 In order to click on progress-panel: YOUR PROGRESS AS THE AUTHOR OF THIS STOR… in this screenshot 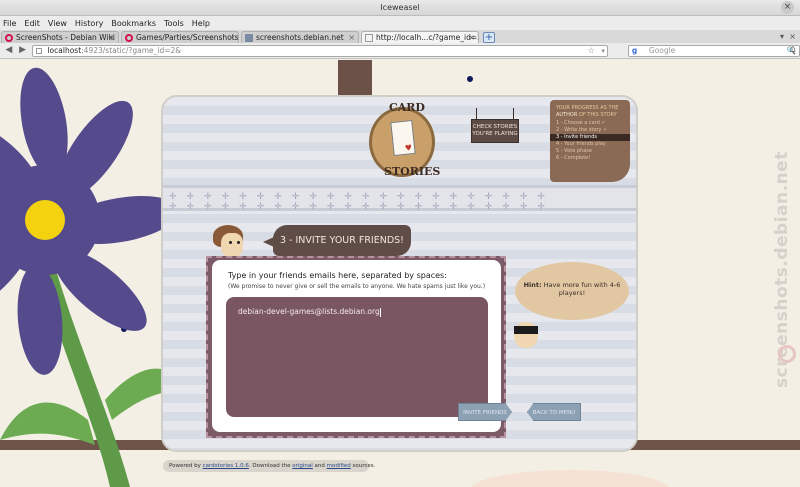, I will do `click(590, 141)`.